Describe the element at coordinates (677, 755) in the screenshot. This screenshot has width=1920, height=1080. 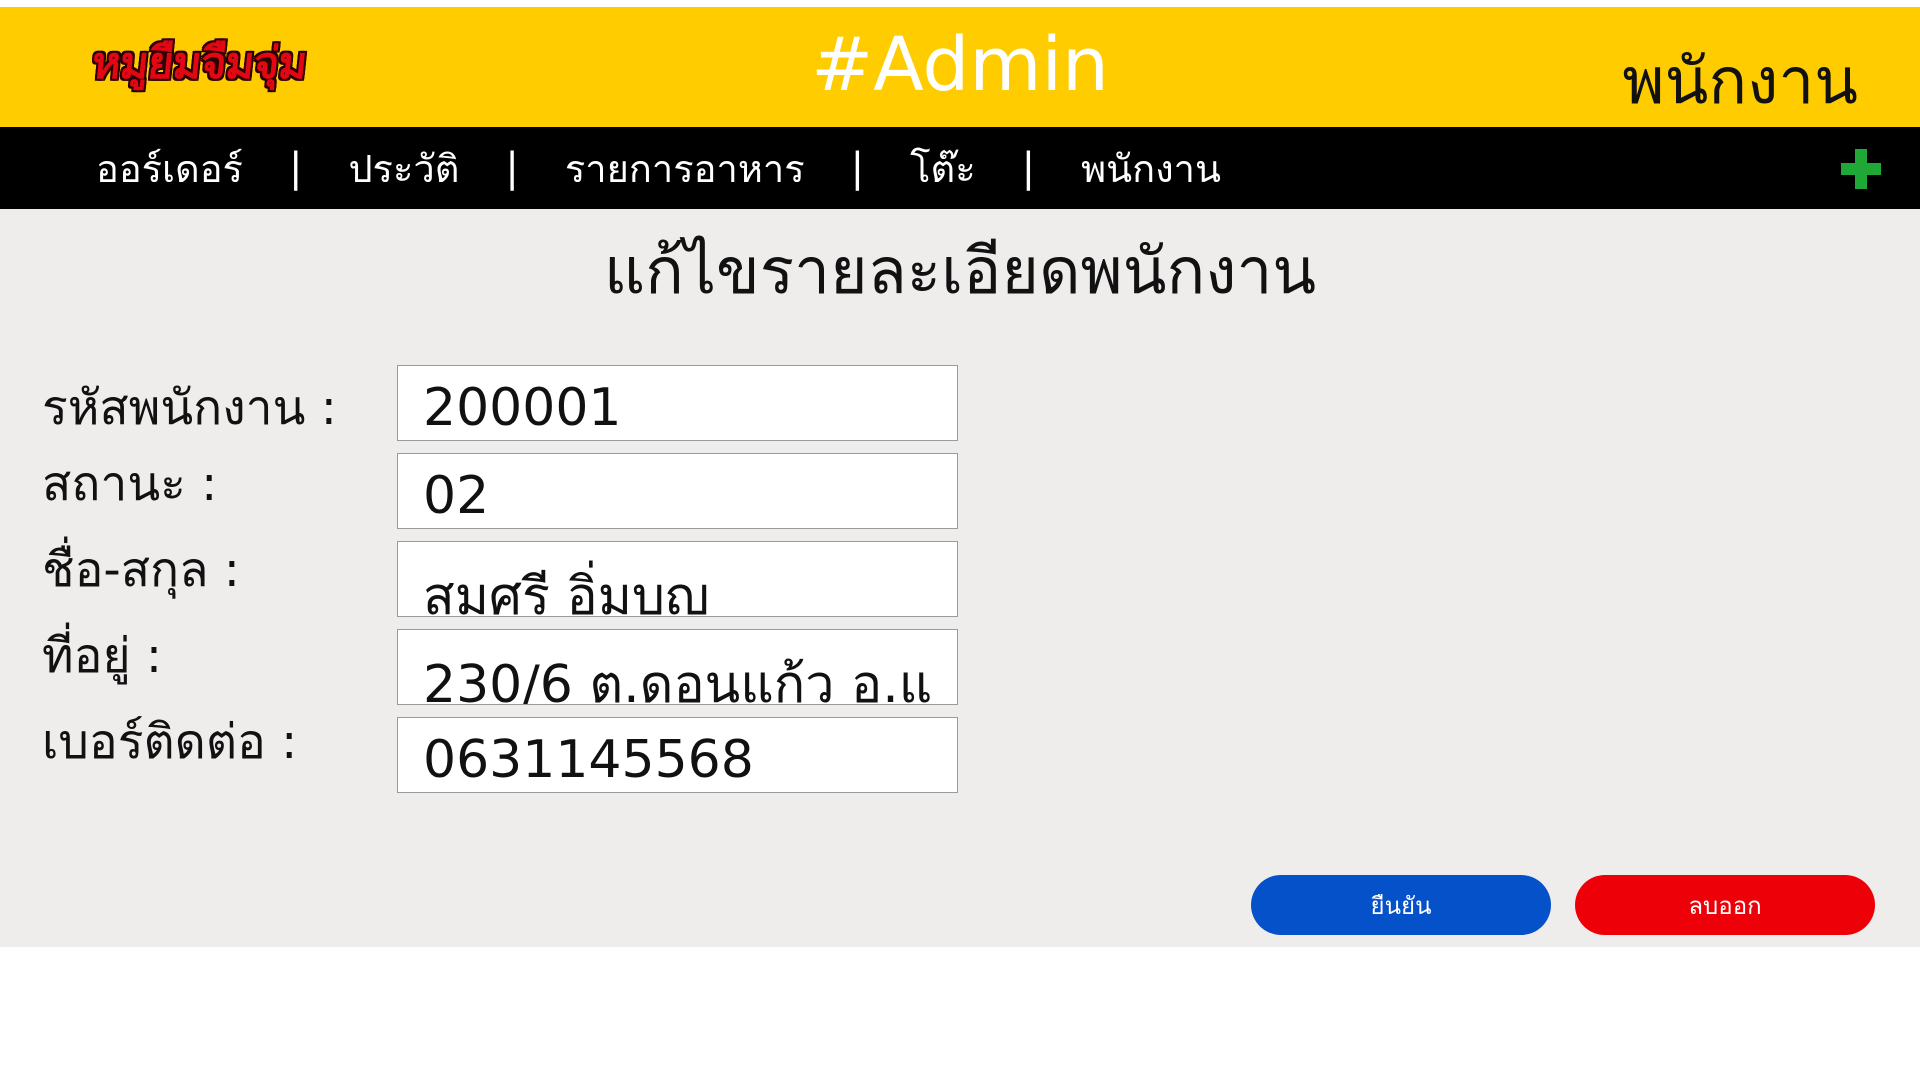
I see `phone-input: 0631145568` at that location.